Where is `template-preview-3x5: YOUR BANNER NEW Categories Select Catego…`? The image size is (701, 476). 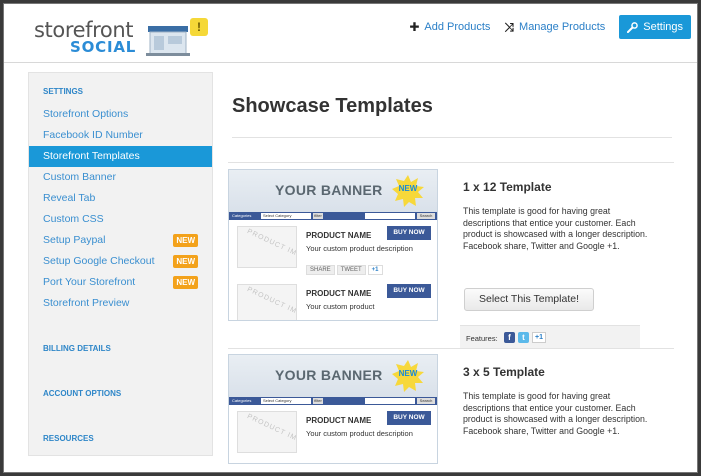 template-preview-3x5: YOUR BANNER NEW Categories Select Catego… is located at coordinates (333, 409).